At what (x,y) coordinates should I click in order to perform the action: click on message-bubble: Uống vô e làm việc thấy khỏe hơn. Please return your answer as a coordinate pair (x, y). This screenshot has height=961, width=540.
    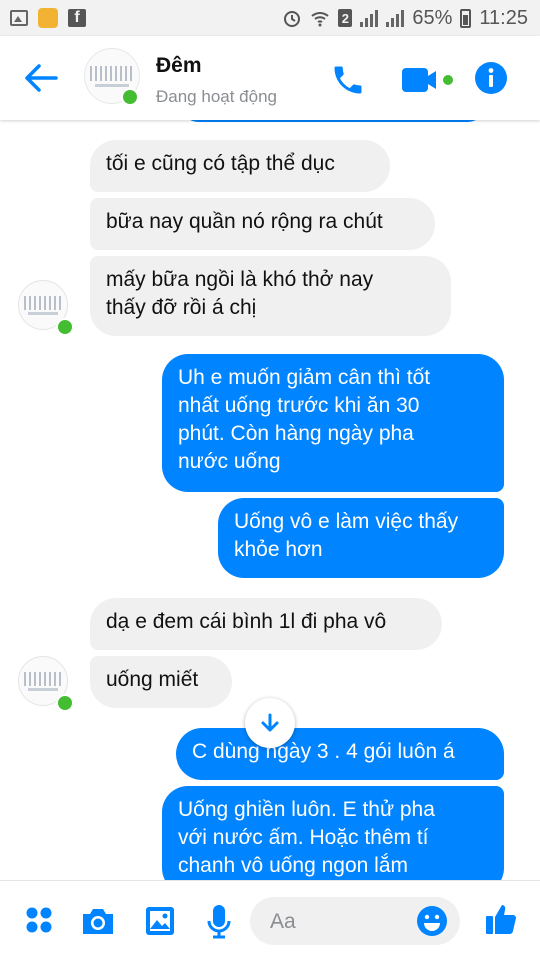
    Looking at the image, I should click on (361, 538).